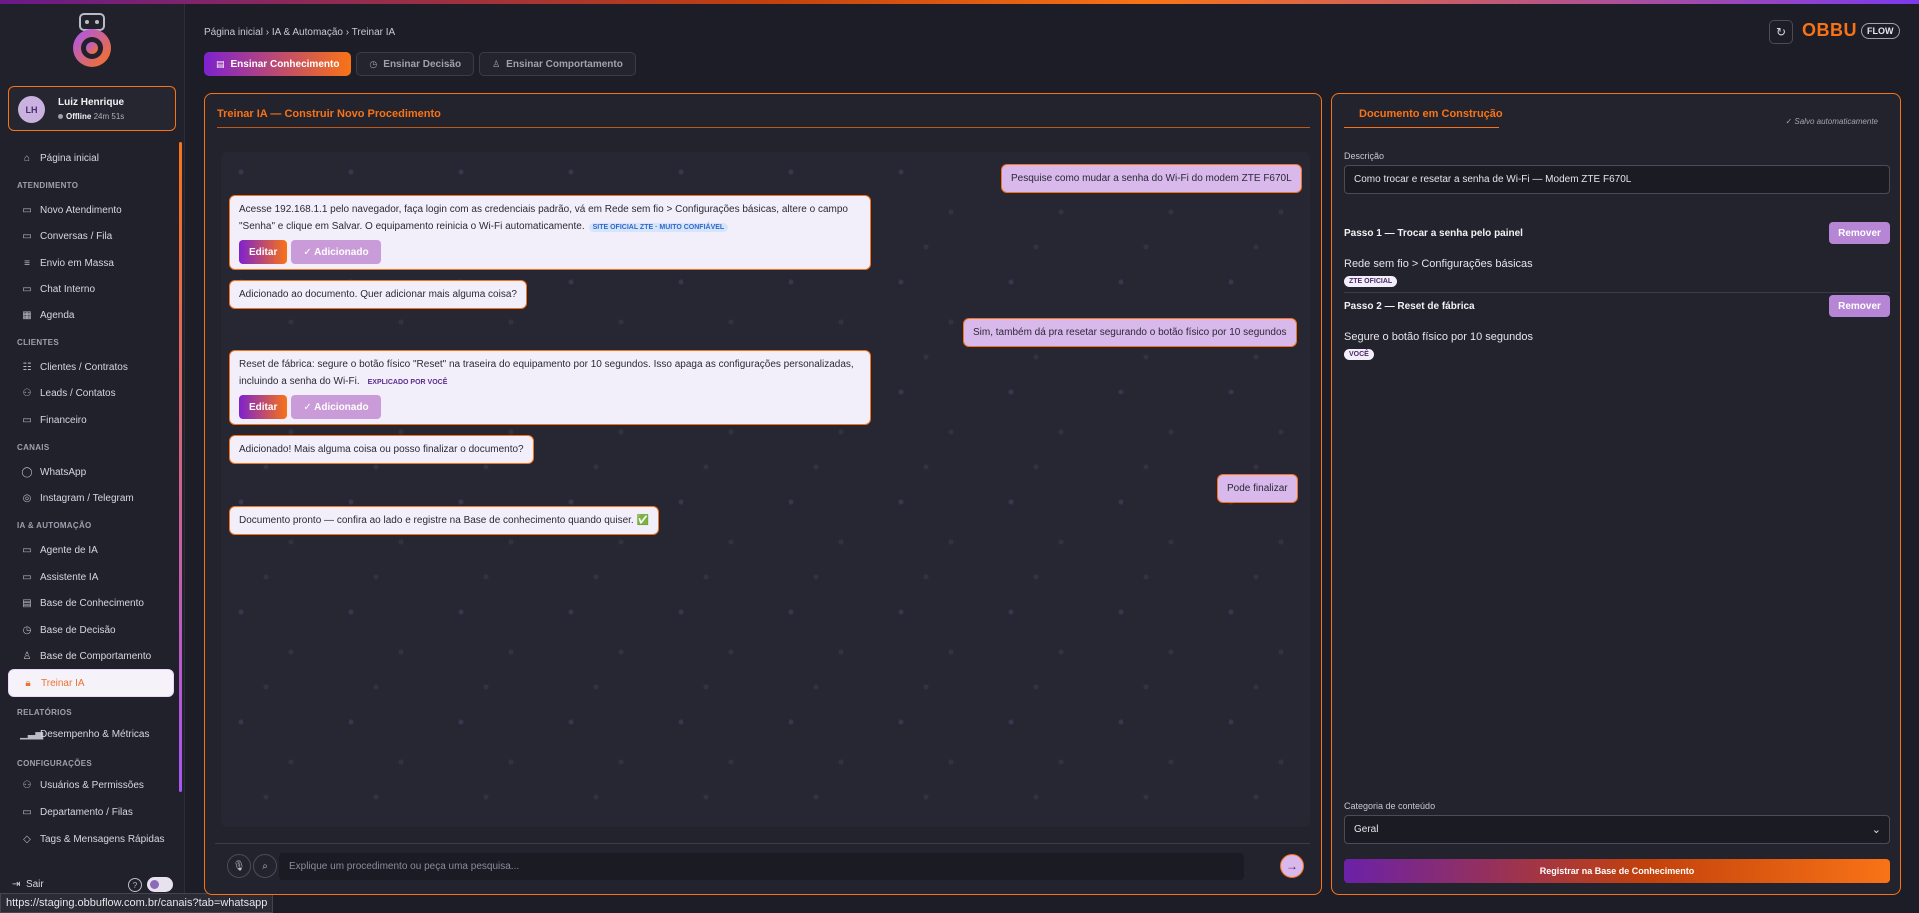 The image size is (1919, 913). Describe the element at coordinates (1359, 354) in the screenshot. I see `step-source-badge: VOCÊ` at that location.